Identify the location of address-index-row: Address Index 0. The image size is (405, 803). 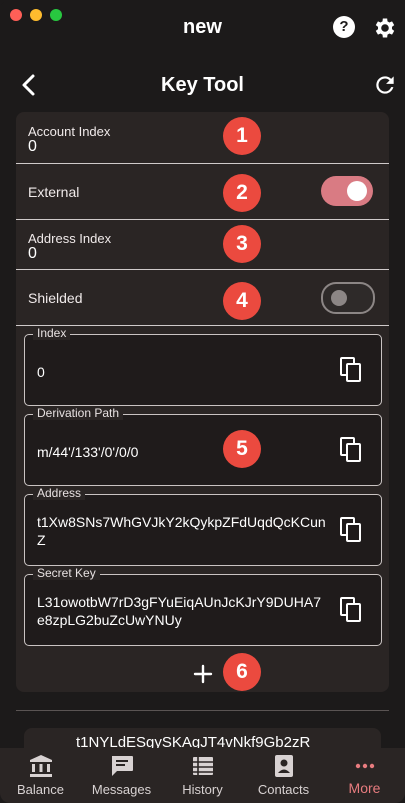
(202, 245).